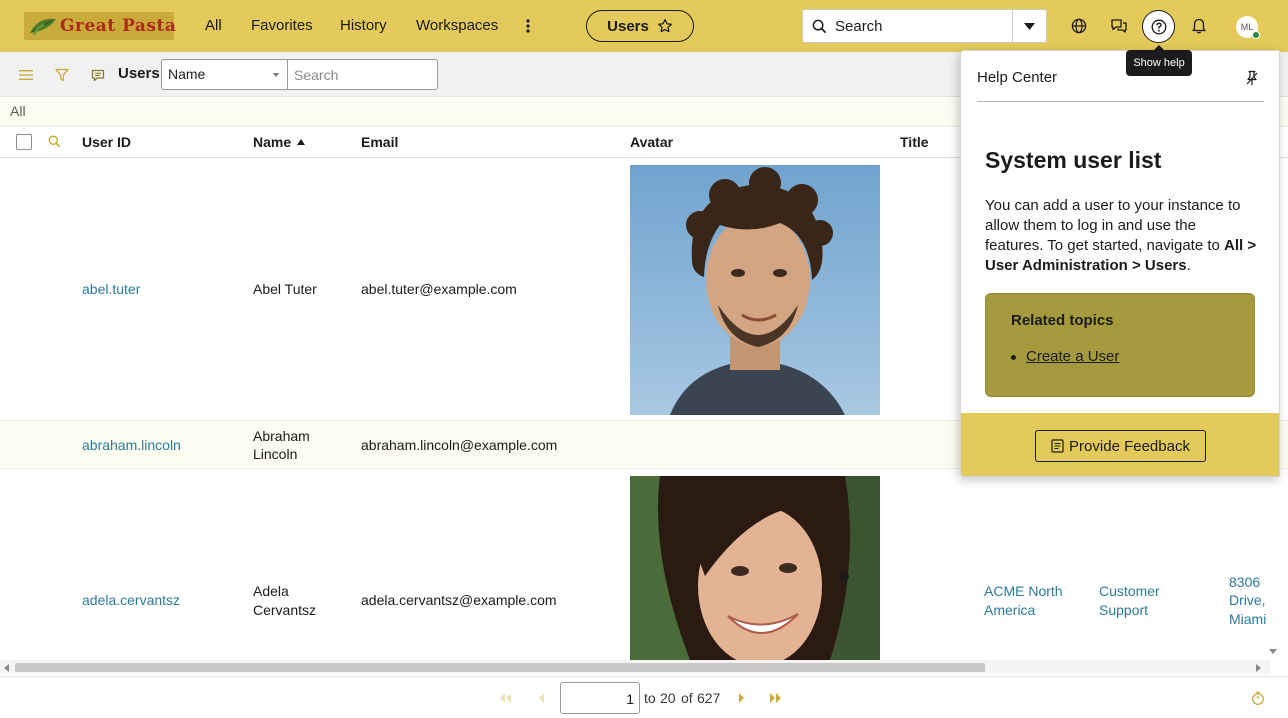 The height and width of the screenshot is (718, 1288). I want to click on column-search-icon, so click(54, 143).